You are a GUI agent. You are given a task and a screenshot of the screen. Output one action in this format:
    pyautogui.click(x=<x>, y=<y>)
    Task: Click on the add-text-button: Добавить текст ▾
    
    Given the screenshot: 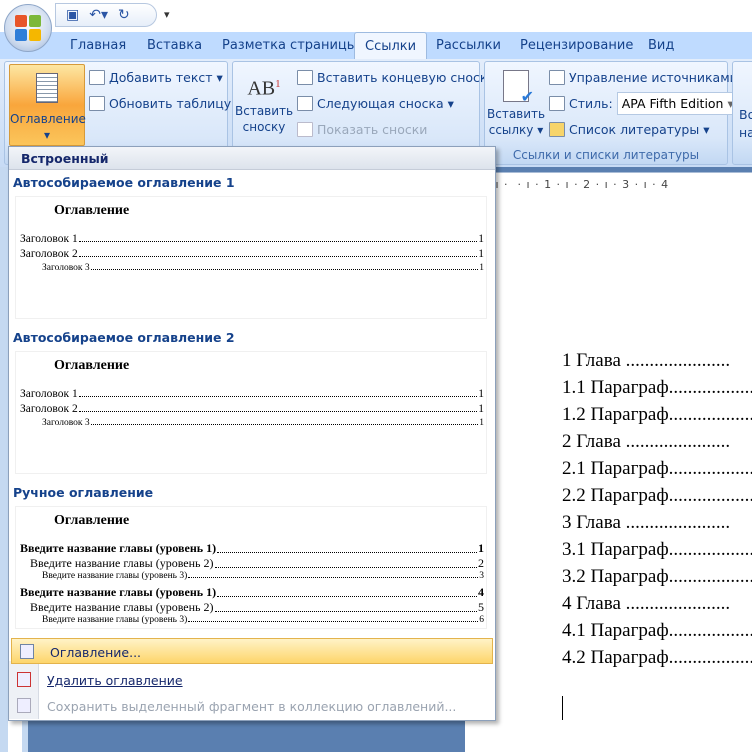 What is the action you would take?
    pyautogui.click(x=156, y=77)
    